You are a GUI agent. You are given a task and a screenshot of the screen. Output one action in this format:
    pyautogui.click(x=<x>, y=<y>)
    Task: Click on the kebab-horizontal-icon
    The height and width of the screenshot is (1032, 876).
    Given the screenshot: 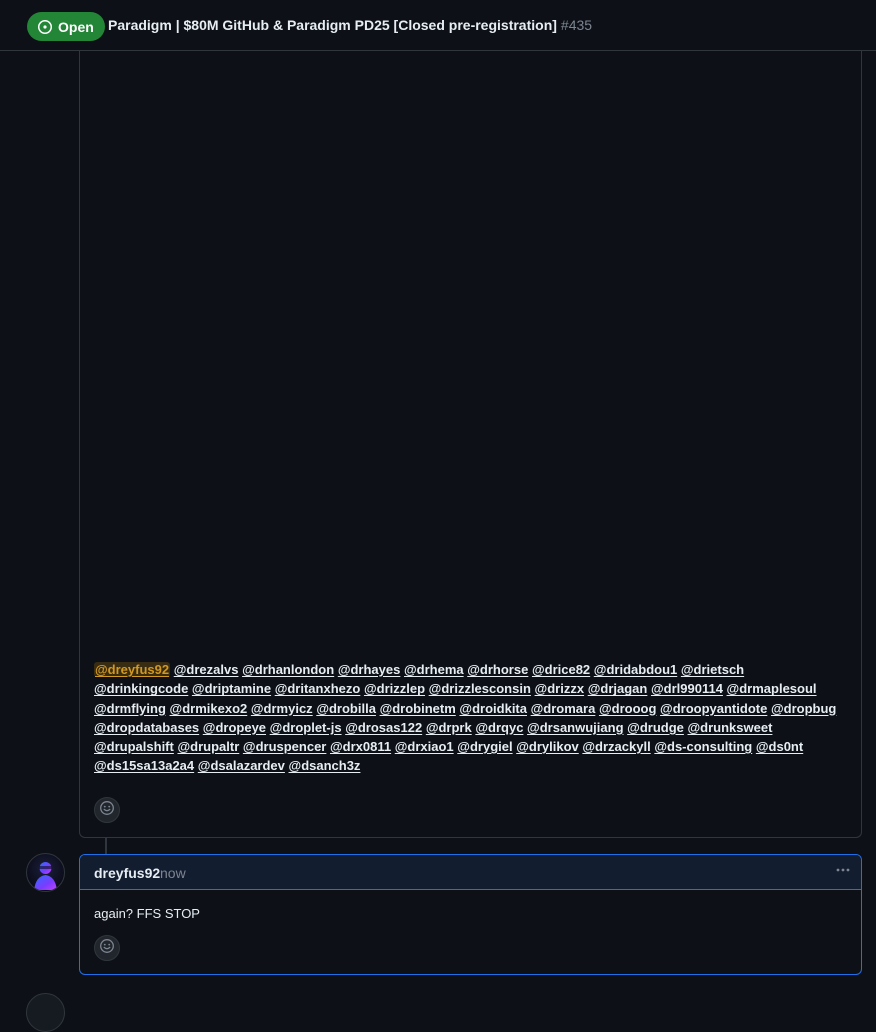 What is the action you would take?
    pyautogui.click(x=843, y=872)
    